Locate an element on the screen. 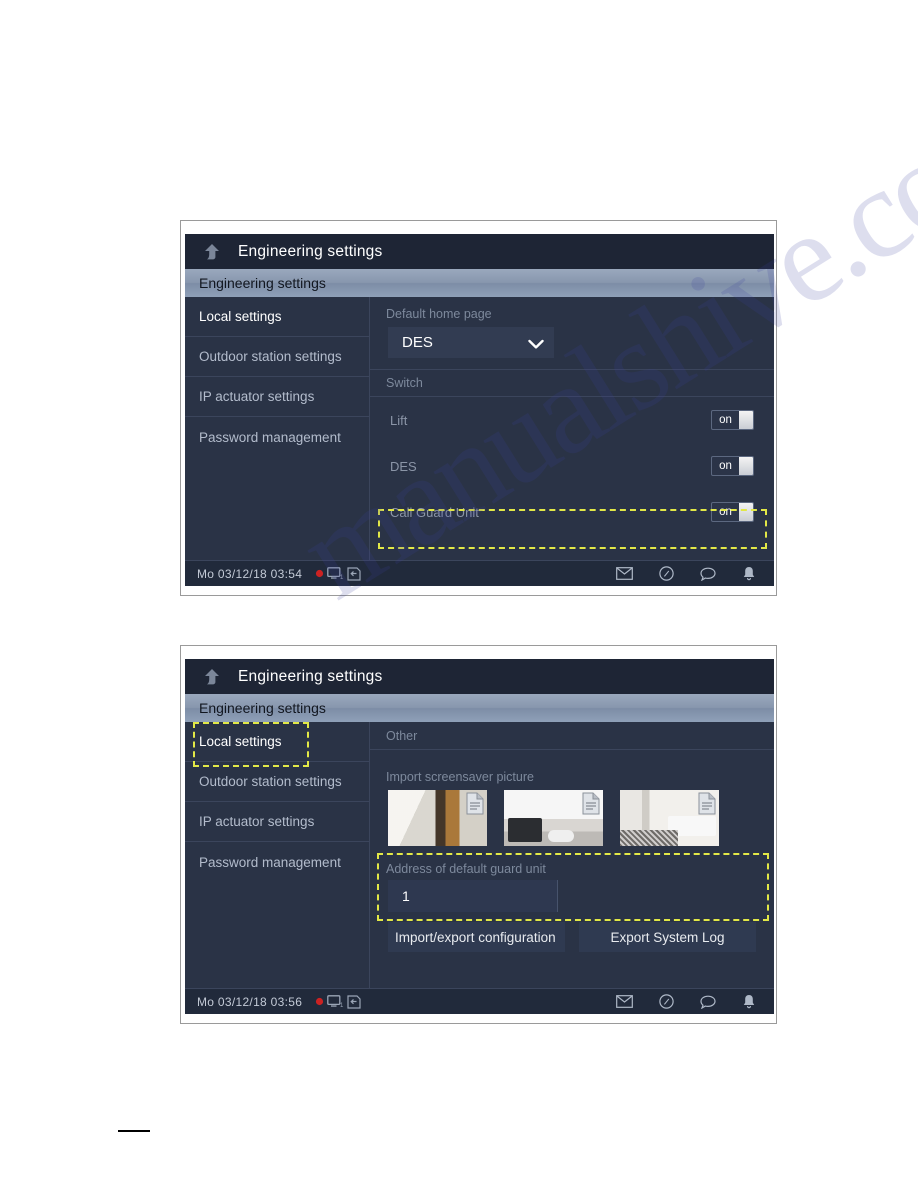 Image resolution: width=918 pixels, height=1188 pixels. section-other-label: Other is located at coordinates (402, 735).